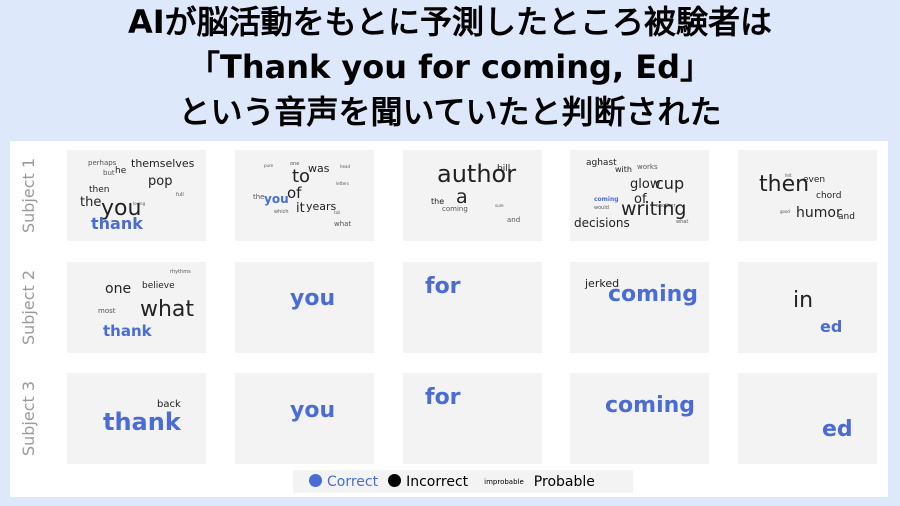  What do you see at coordinates (450, 112) in the screenshot?
I see `headline-line-3: という音声を聞いていたと判断された` at bounding box center [450, 112].